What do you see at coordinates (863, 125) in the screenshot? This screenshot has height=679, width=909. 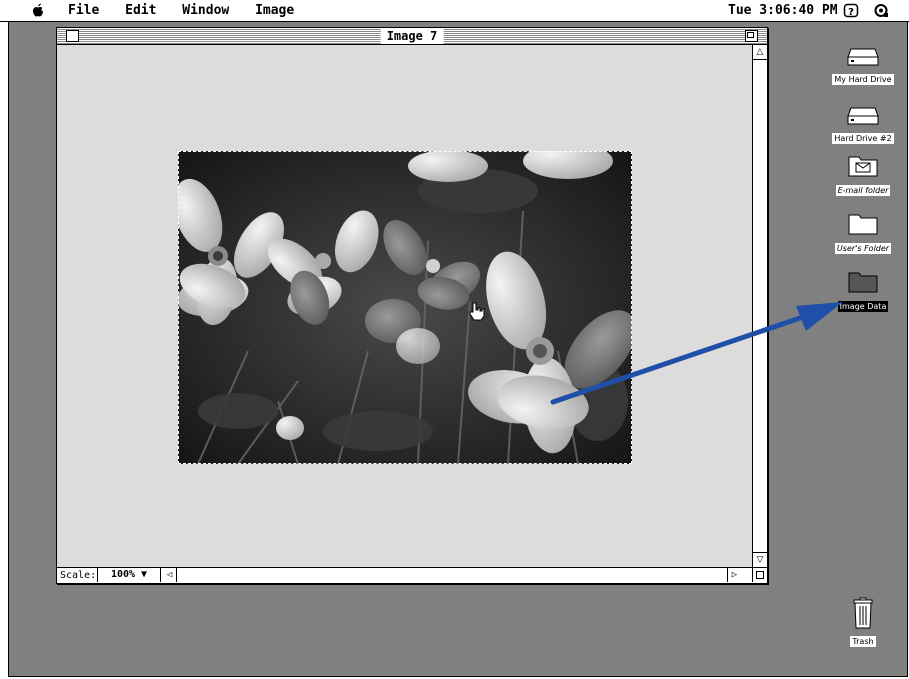 I see `desktop-icon-hard-drive-2: Hard Drive #2` at bounding box center [863, 125].